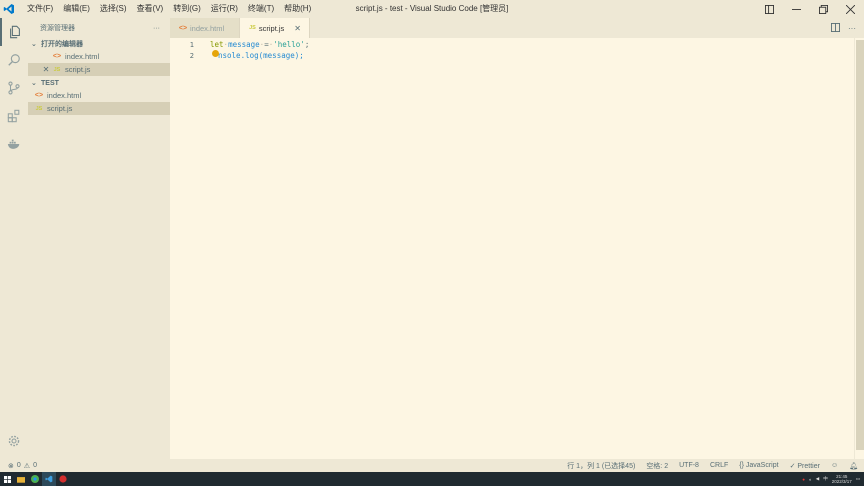 Image resolution: width=864 pixels, height=486 pixels. I want to click on line-ending: CRLF, so click(719, 465).